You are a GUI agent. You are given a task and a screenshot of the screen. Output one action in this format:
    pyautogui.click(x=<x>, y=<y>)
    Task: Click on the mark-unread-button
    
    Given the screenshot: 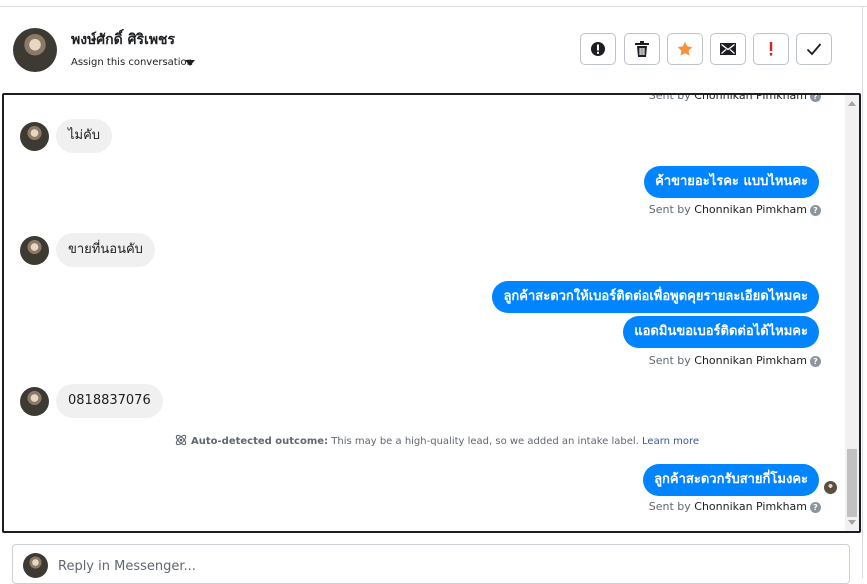 What is the action you would take?
    pyautogui.click(x=728, y=49)
    